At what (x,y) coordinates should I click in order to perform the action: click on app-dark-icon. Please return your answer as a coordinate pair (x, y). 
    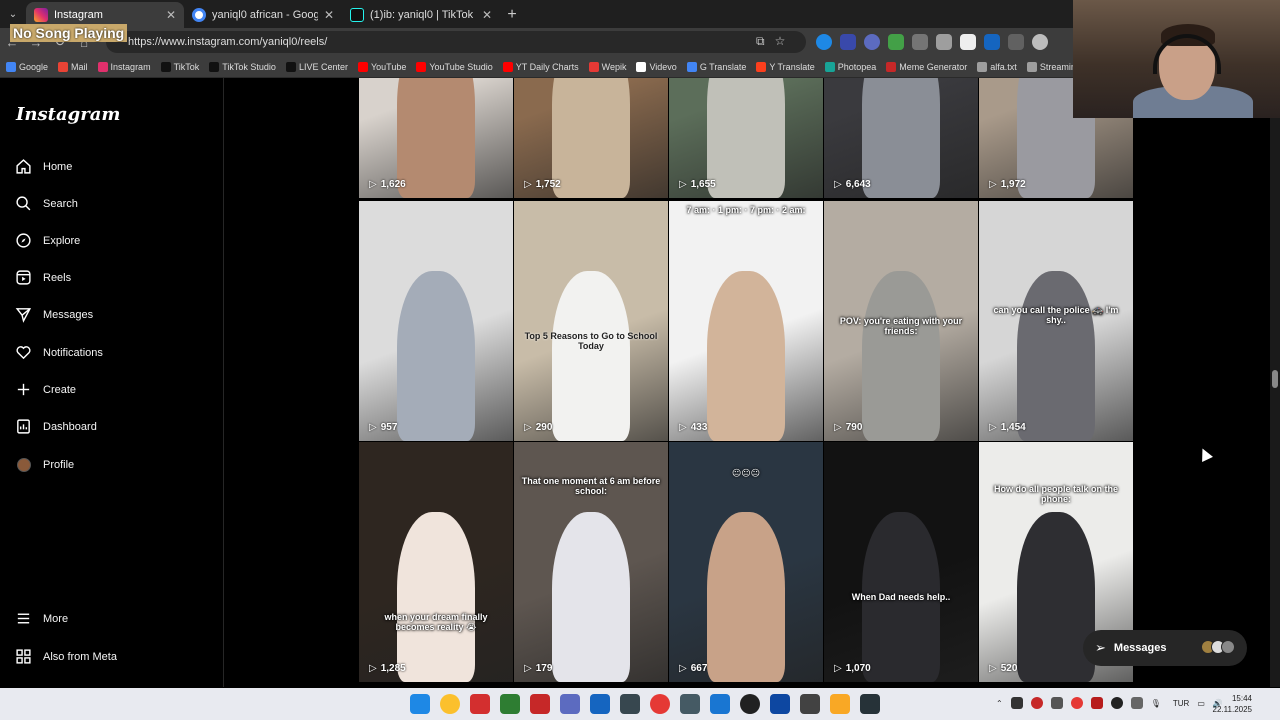
    Looking at the image, I should click on (630, 704).